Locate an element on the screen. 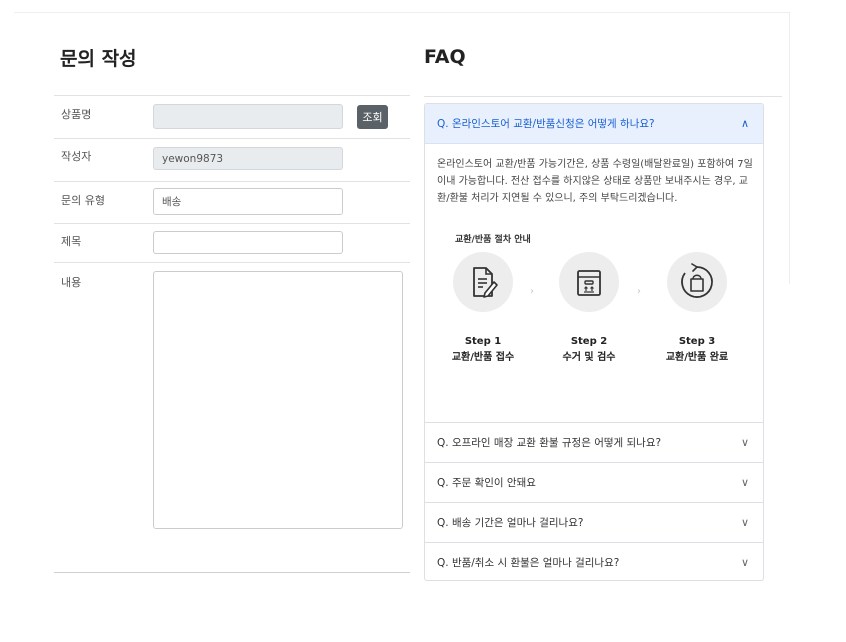  form-bottom-divider is located at coordinates (232, 572).